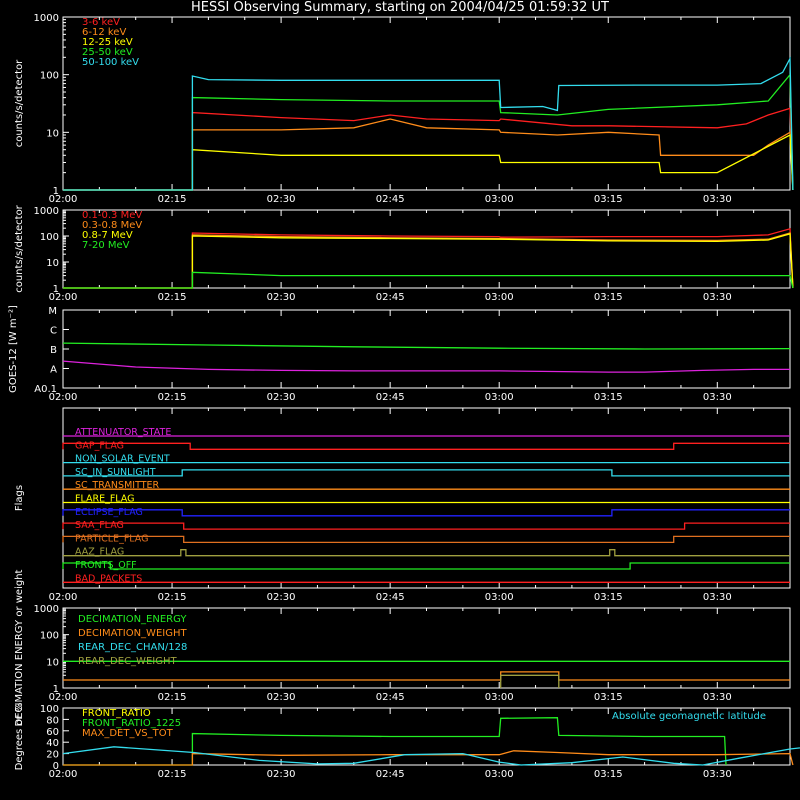  I want to click on y-tick-label: A0.1, so click(45, 389).